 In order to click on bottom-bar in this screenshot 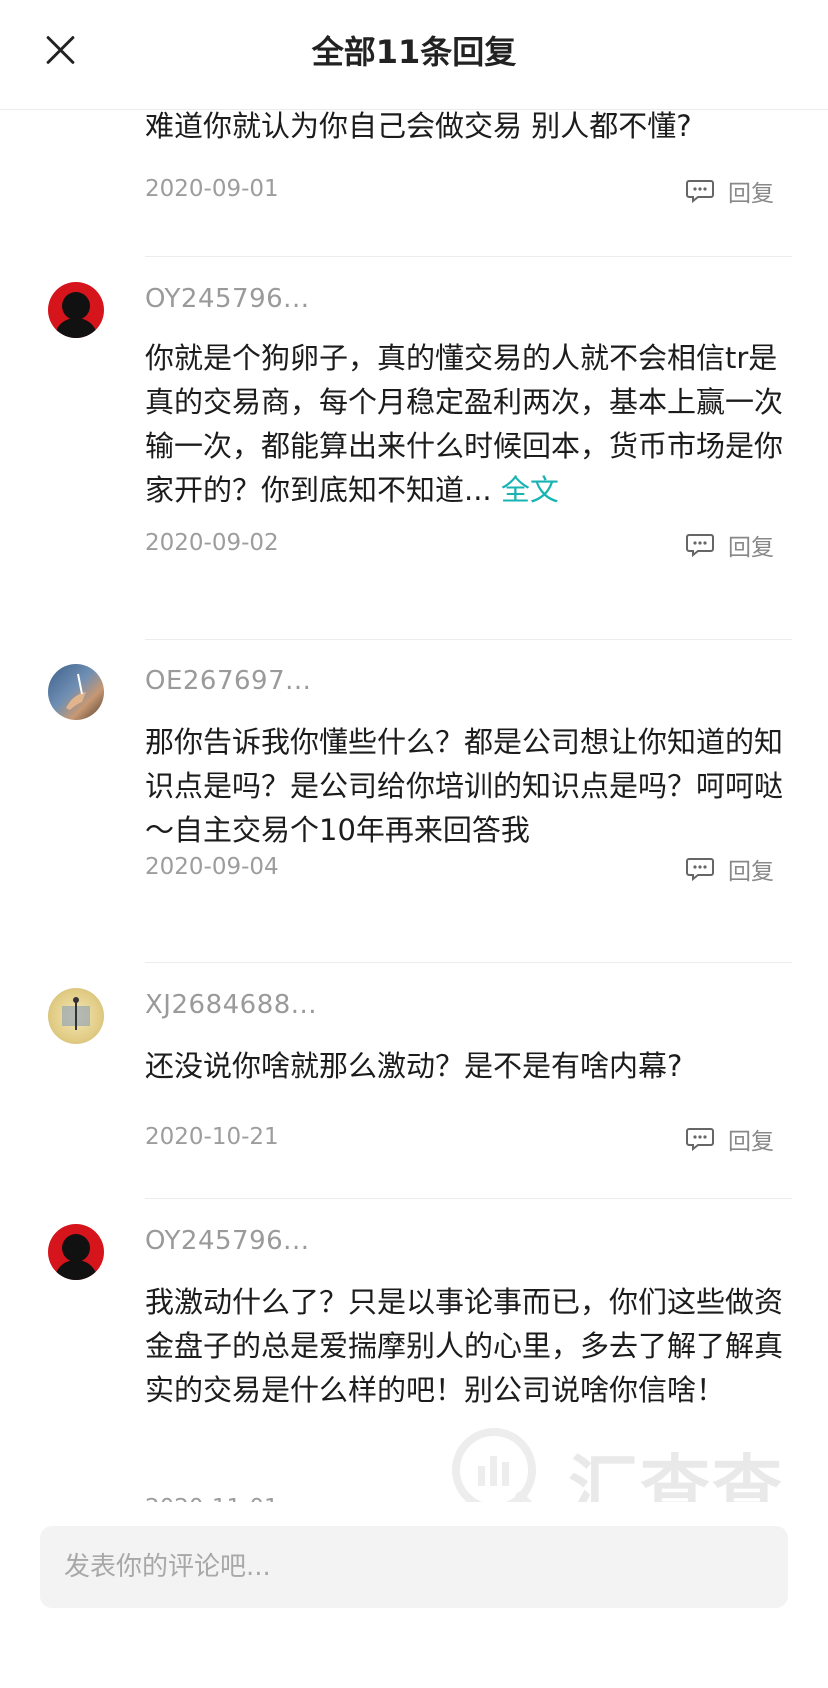, I will do `click(414, 1595)`.